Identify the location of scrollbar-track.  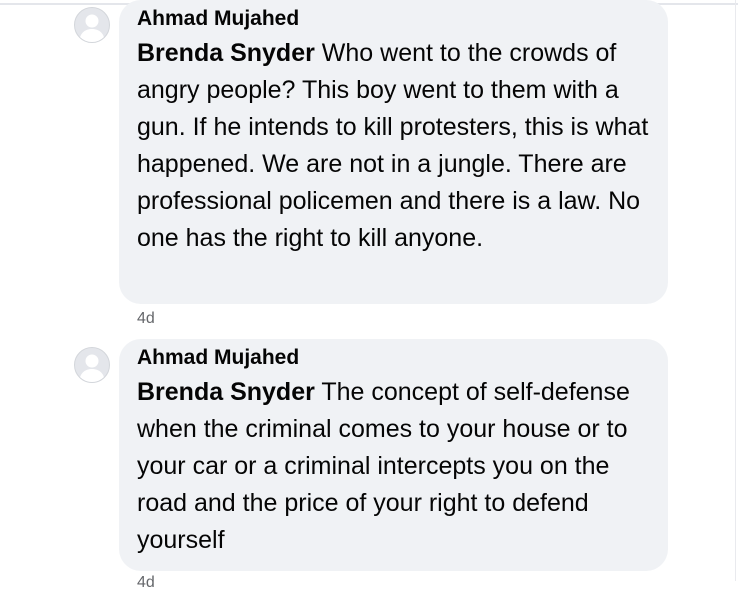
(735, 290).